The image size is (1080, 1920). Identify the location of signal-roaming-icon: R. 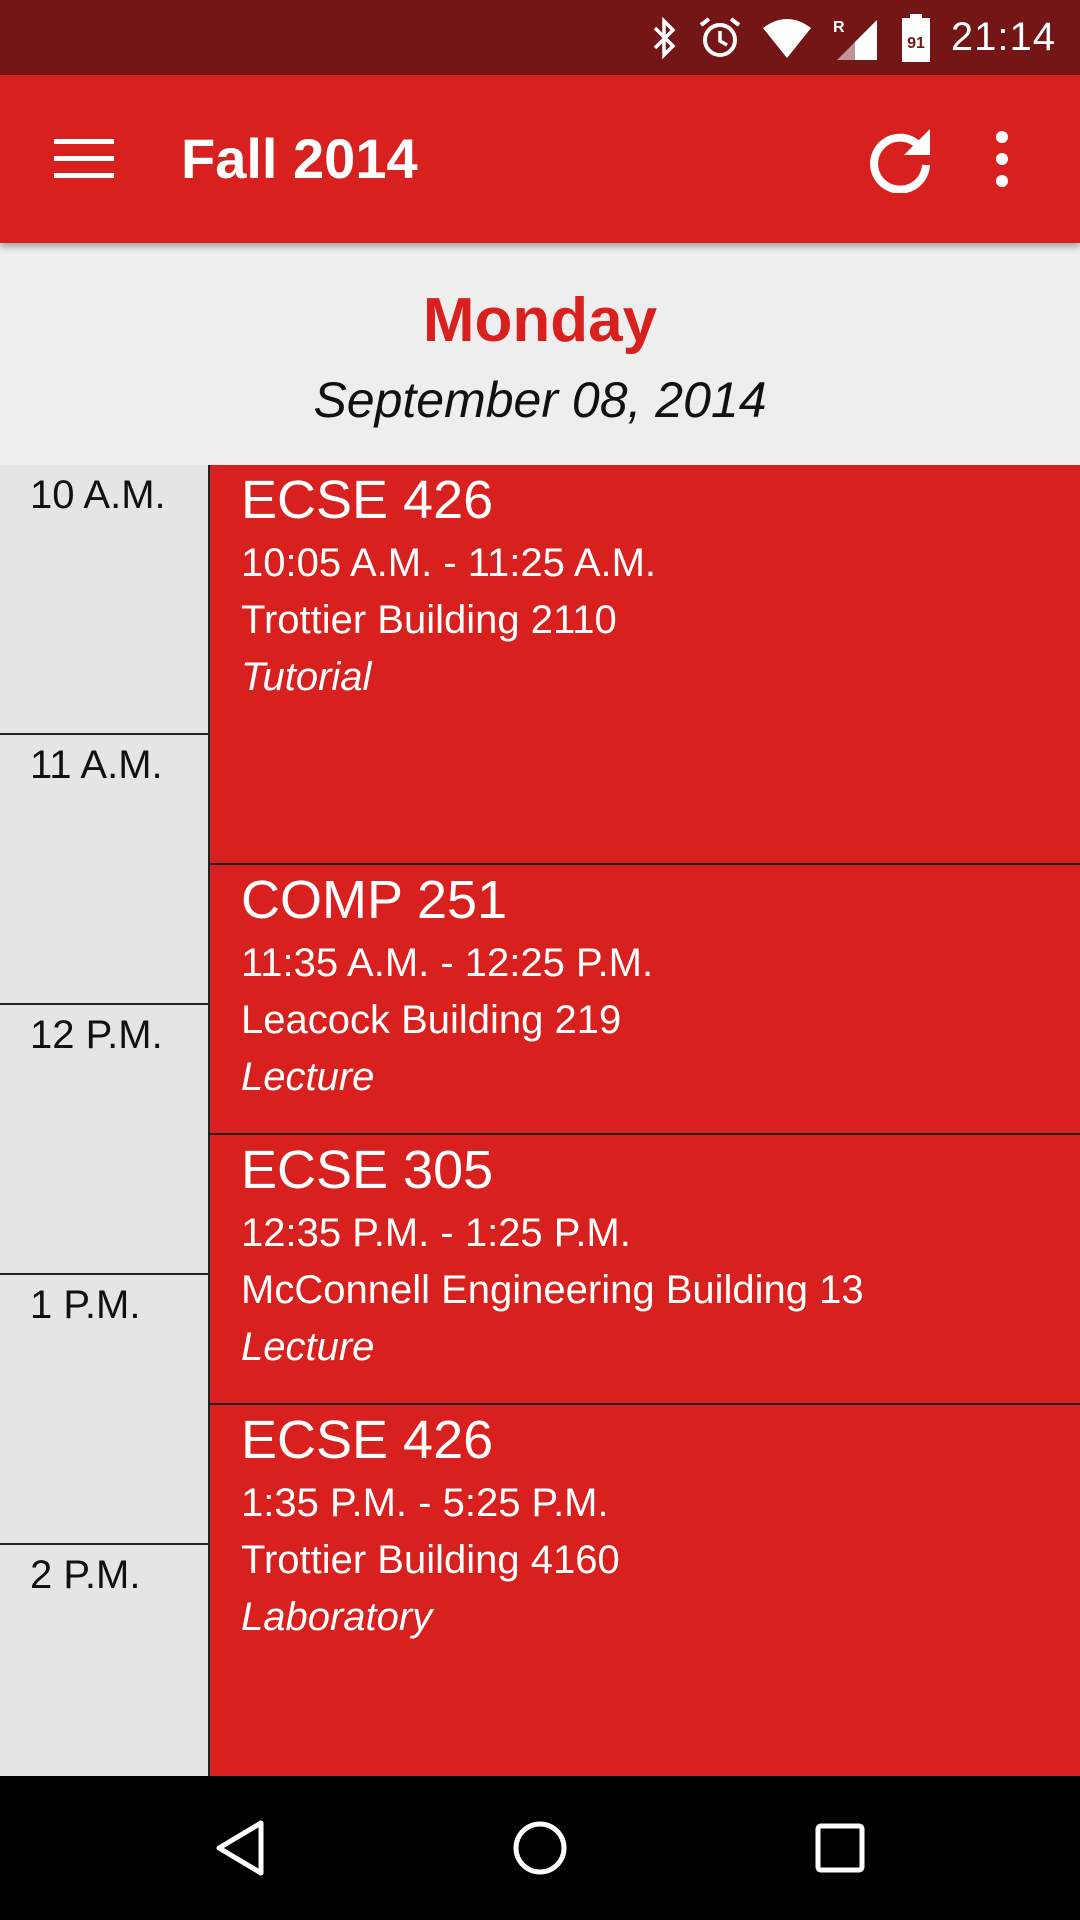
(855, 39).